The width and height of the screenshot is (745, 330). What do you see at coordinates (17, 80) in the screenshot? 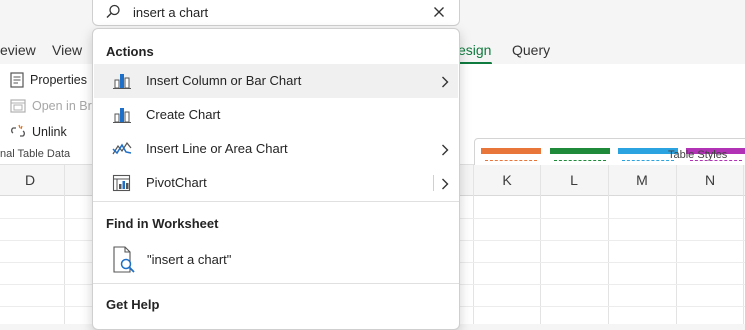
I see `properties-icon` at bounding box center [17, 80].